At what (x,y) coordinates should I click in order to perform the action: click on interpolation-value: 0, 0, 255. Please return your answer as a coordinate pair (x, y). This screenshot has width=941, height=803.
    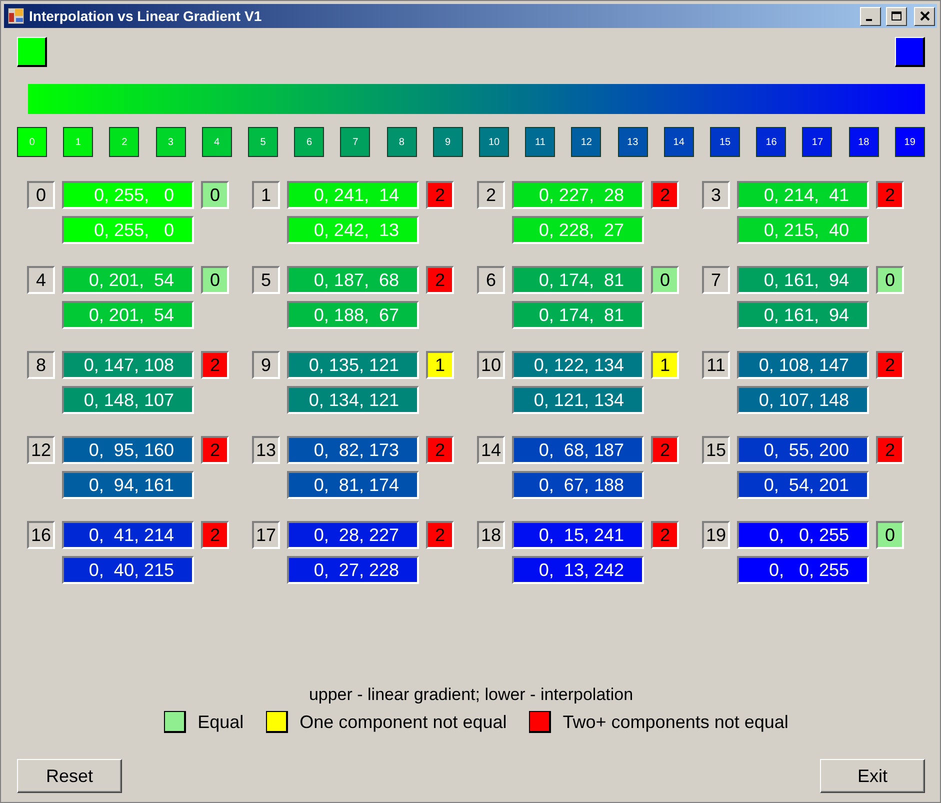
    Looking at the image, I should click on (803, 570).